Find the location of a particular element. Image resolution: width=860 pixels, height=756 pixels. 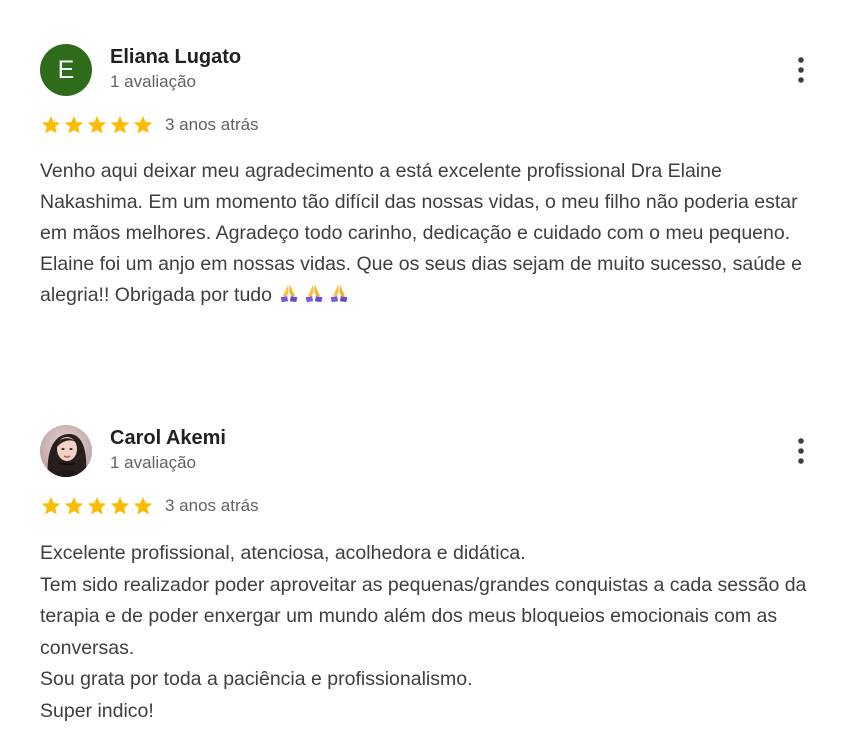

avatar is located at coordinates (66, 451).